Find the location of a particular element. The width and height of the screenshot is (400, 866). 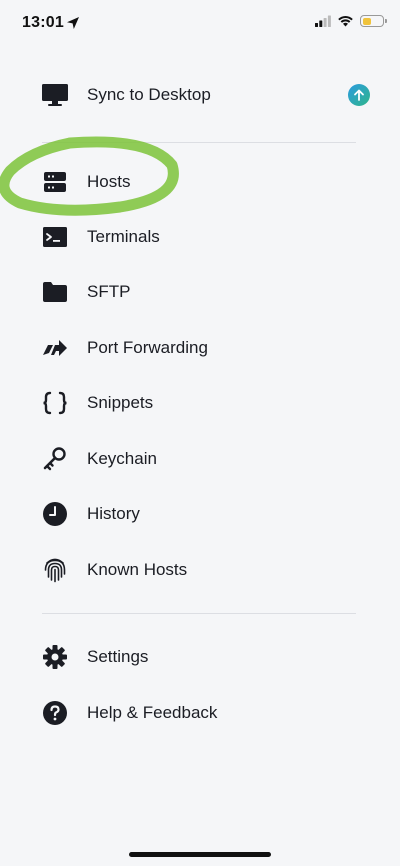

menu-item-keychain: Keychain is located at coordinates (205, 459).